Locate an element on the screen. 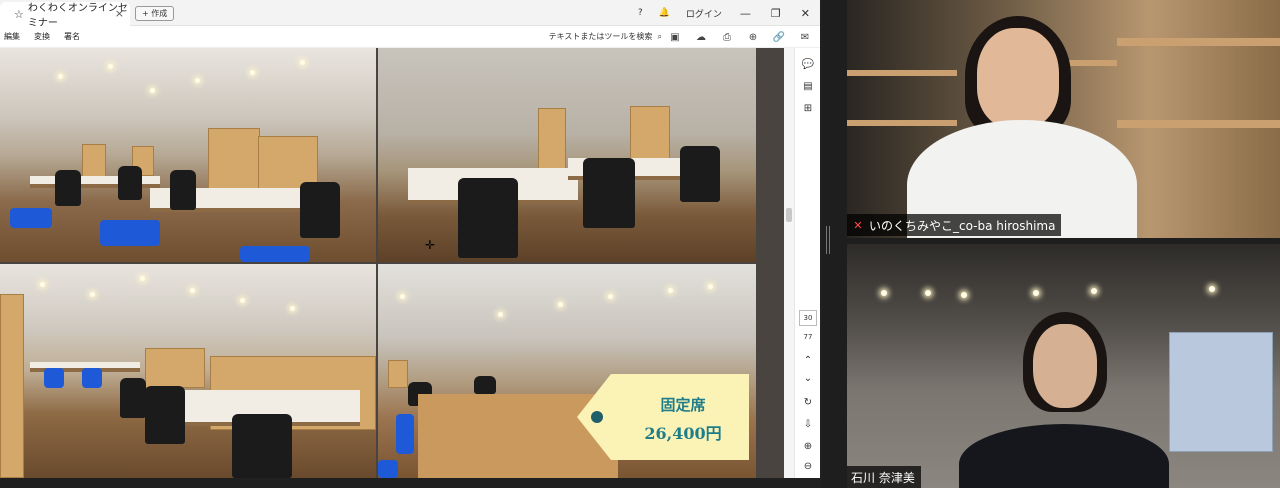 The height and width of the screenshot is (488, 1280). link-icon: 🔗 is located at coordinates (779, 37).